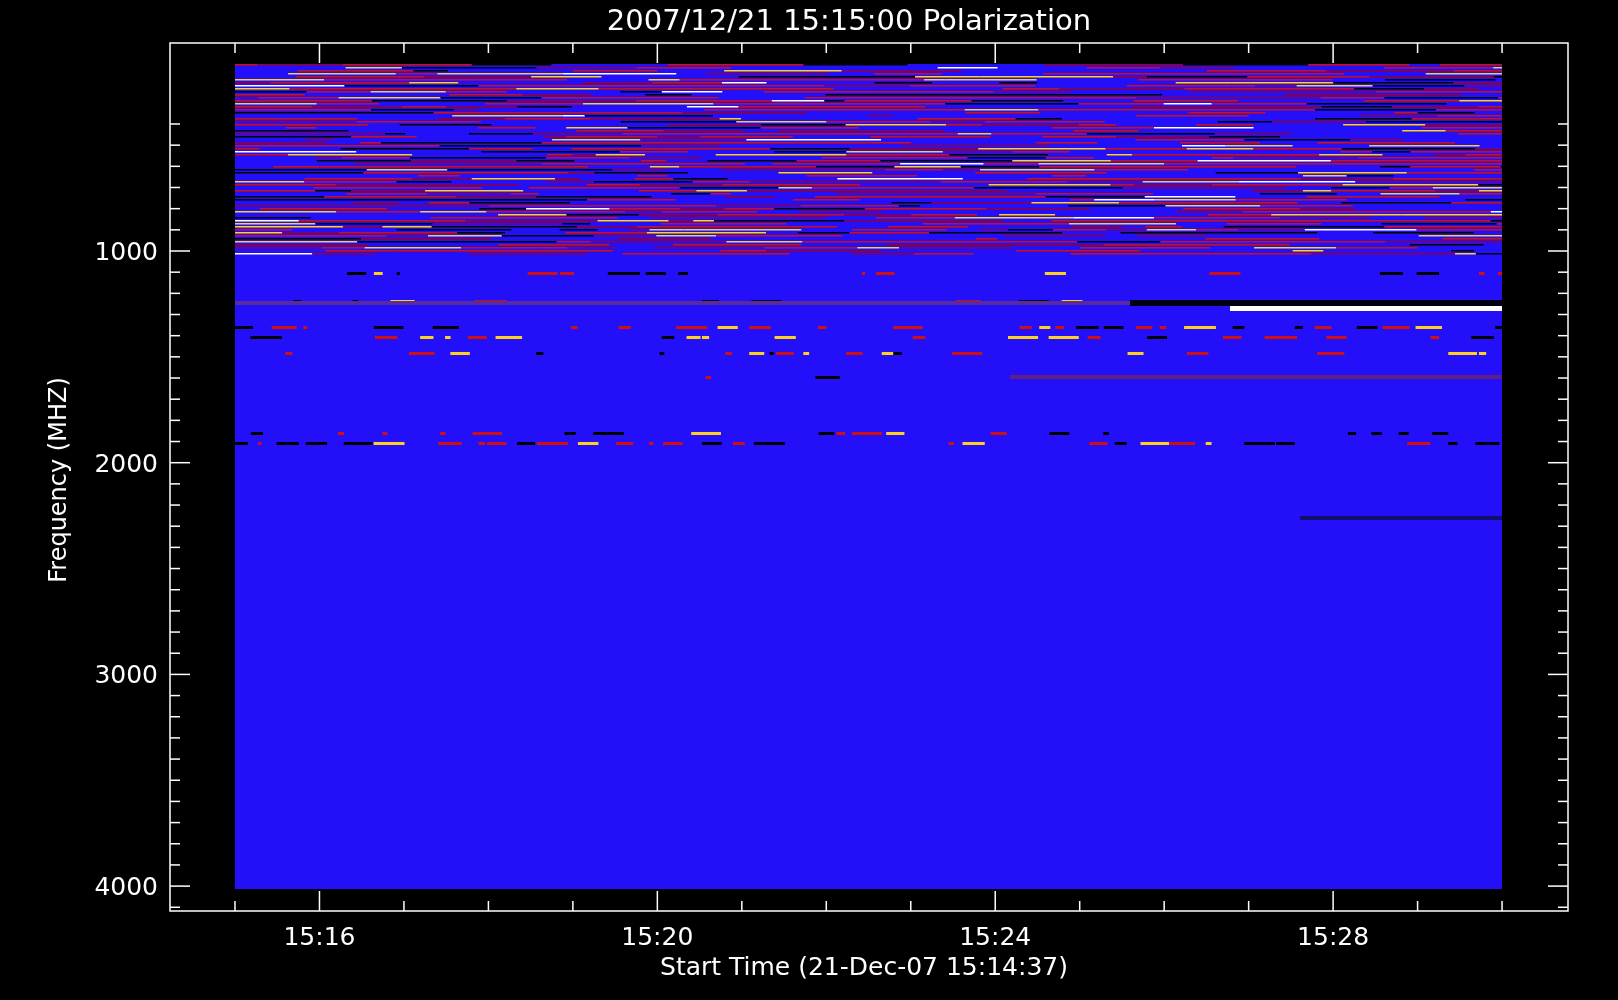 This screenshot has height=1000, width=1618. Describe the element at coordinates (126, 251) in the screenshot. I see `tick-label: 1000` at that location.